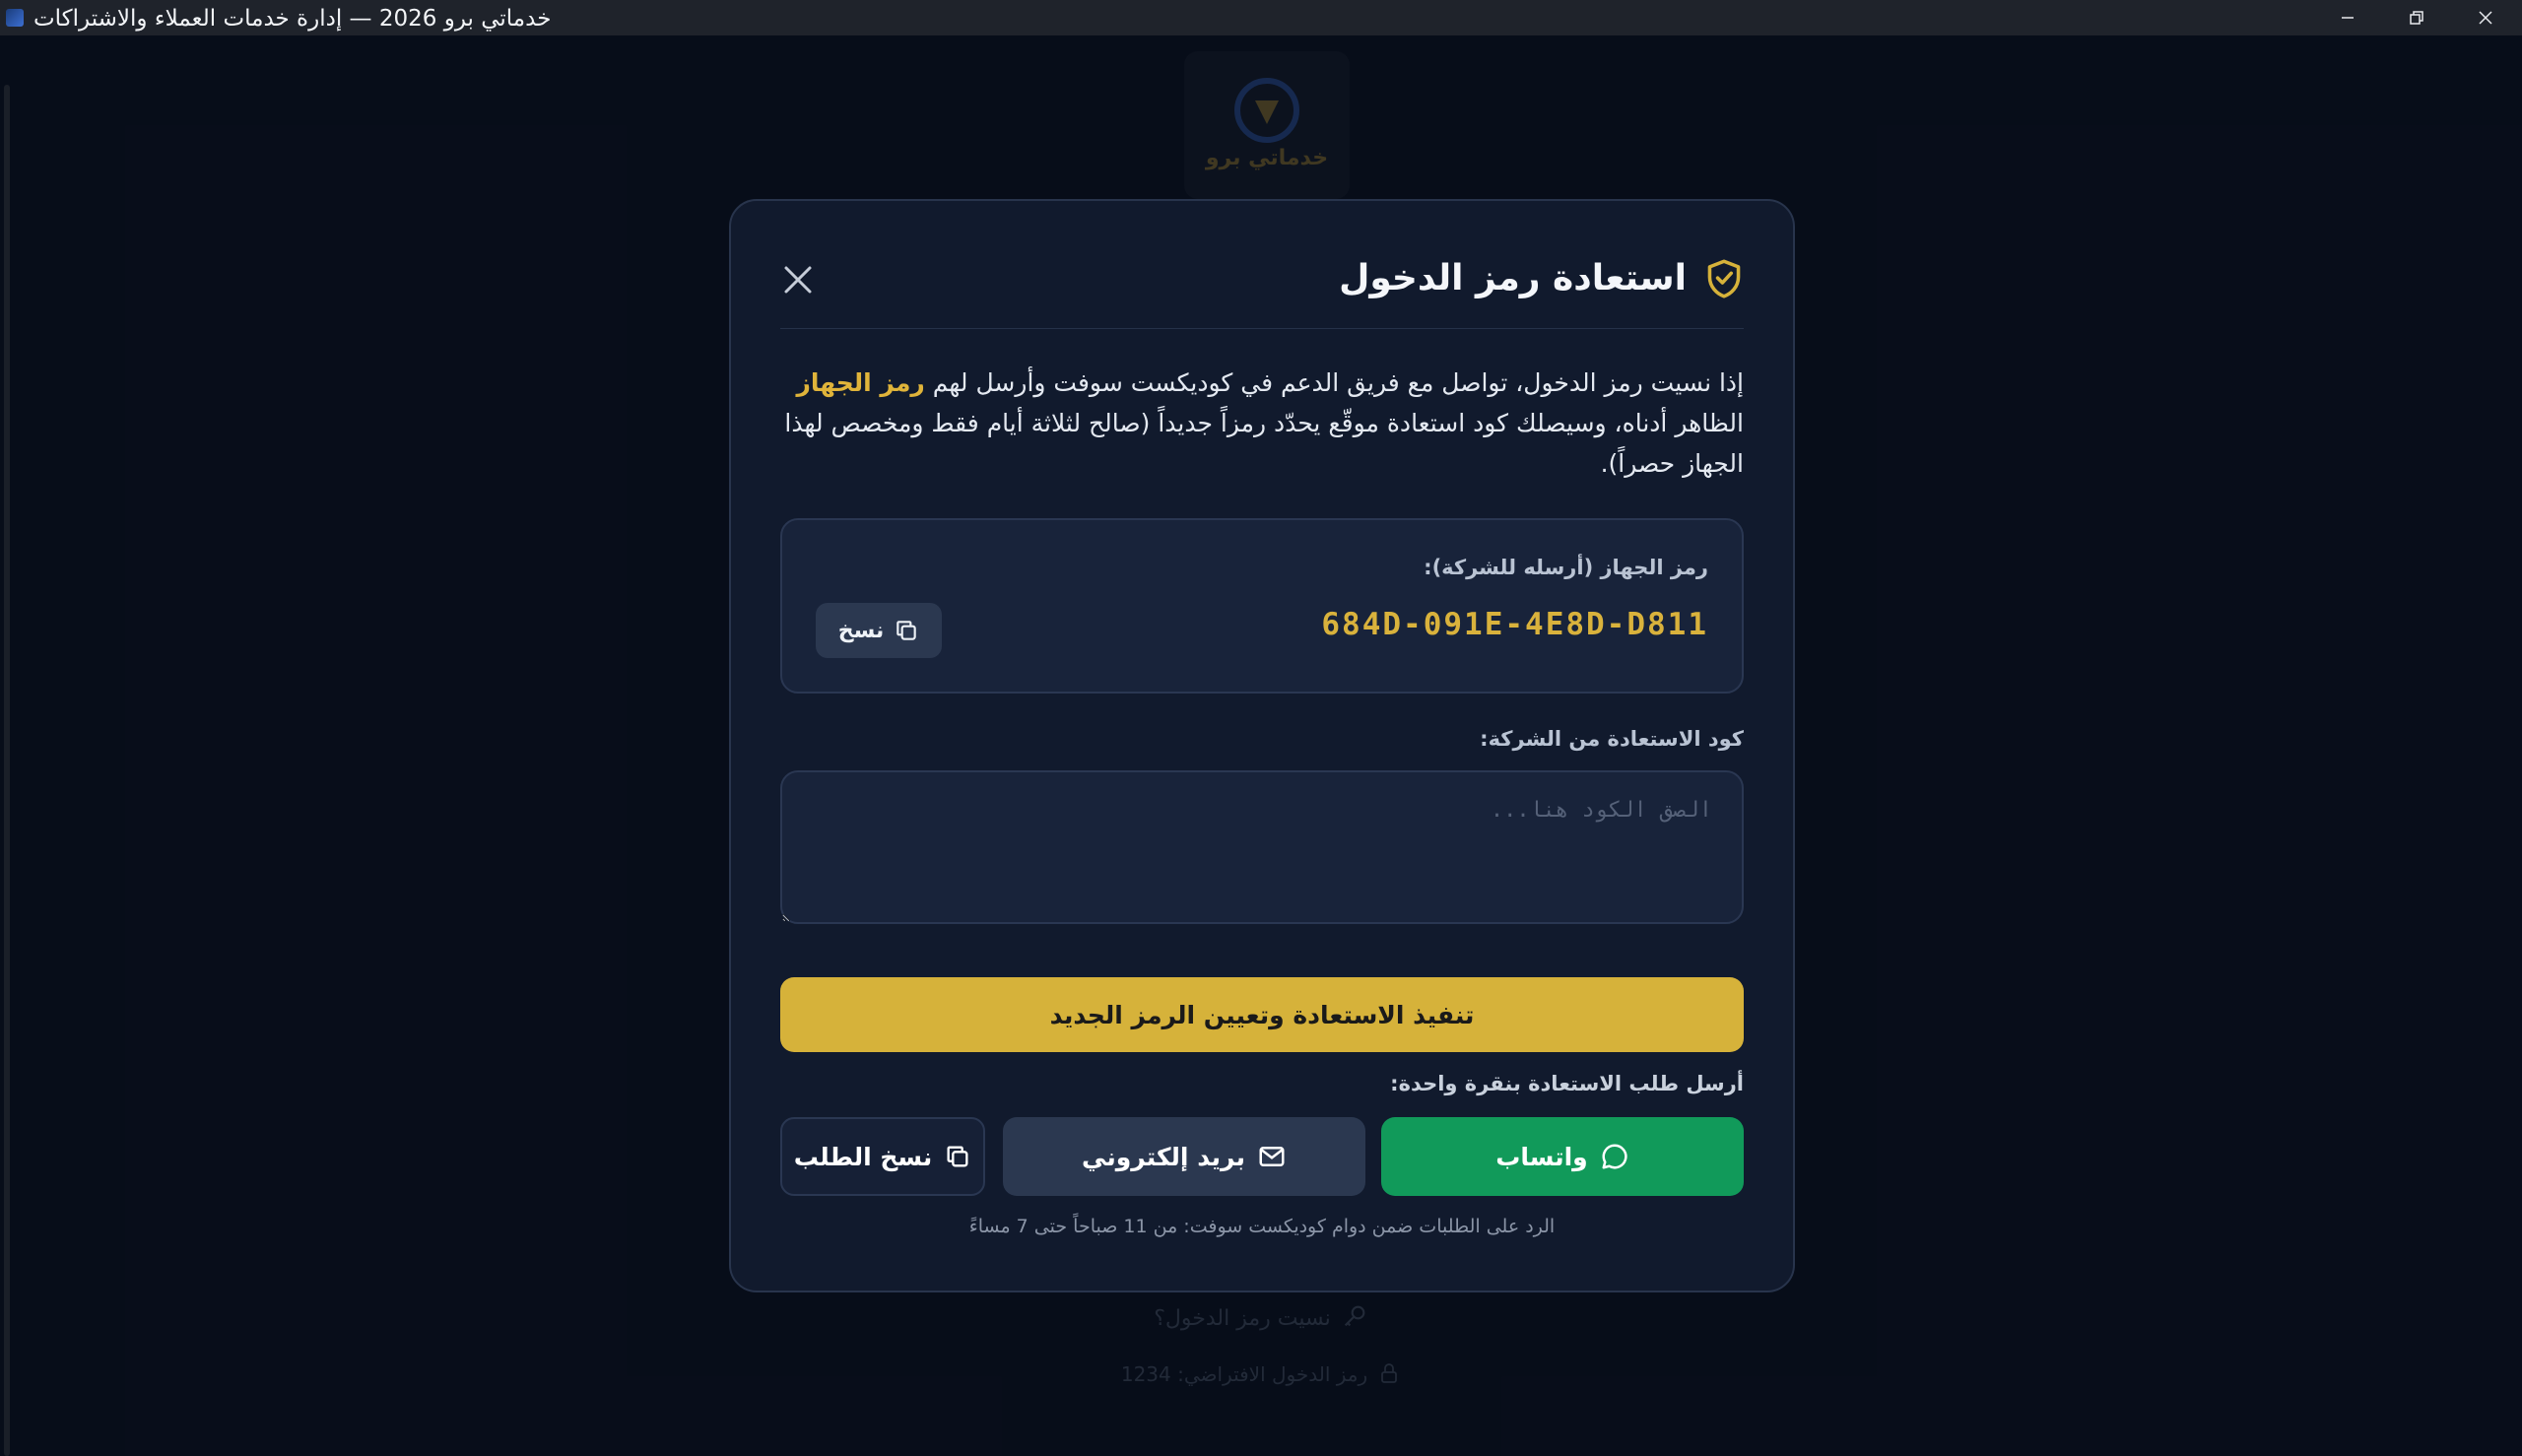  Describe the element at coordinates (1612, 739) in the screenshot. I see `recovery-code-label: كود الاستعادة من الشركة:` at that location.